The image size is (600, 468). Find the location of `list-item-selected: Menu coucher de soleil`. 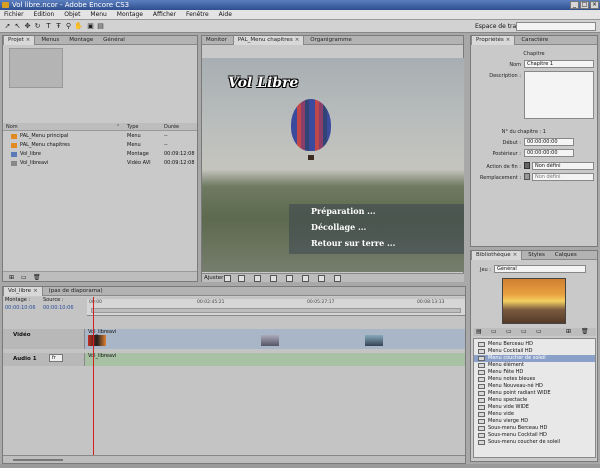

list-item-selected: Menu coucher de soleil is located at coordinates (534, 358).